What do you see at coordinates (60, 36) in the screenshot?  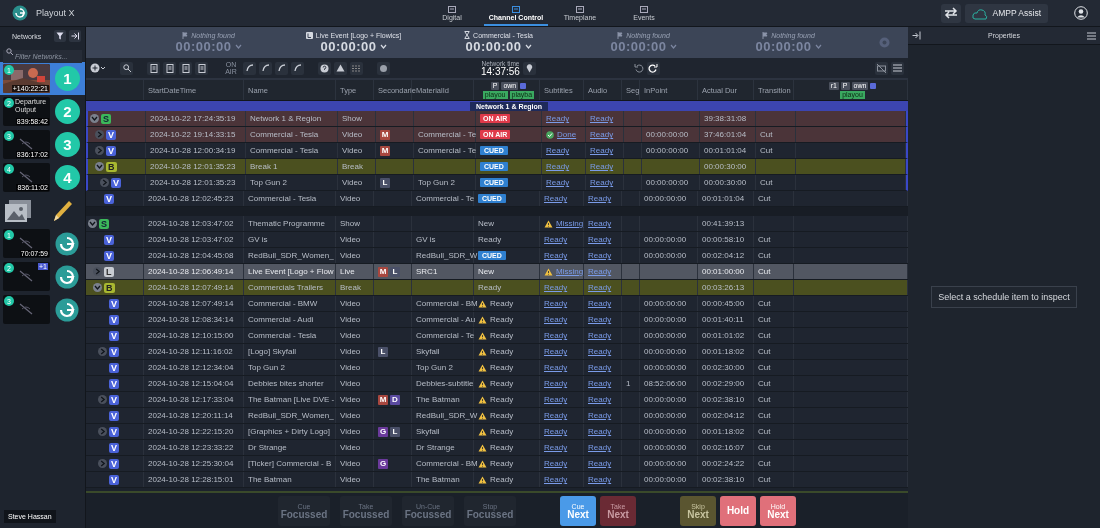 I see `filter-button` at bounding box center [60, 36].